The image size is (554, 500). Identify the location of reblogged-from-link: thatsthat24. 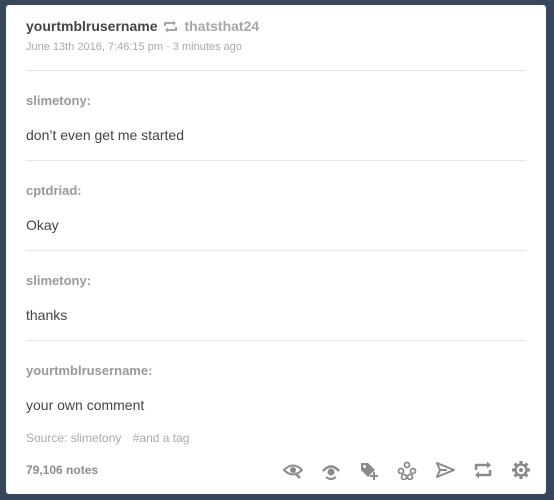
(221, 26).